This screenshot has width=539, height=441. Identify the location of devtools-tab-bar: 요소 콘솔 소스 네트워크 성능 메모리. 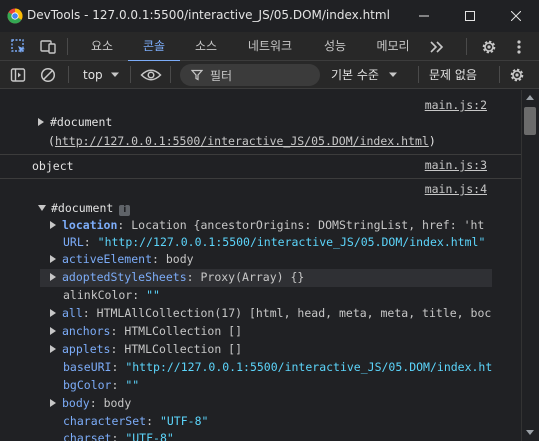
(269, 47).